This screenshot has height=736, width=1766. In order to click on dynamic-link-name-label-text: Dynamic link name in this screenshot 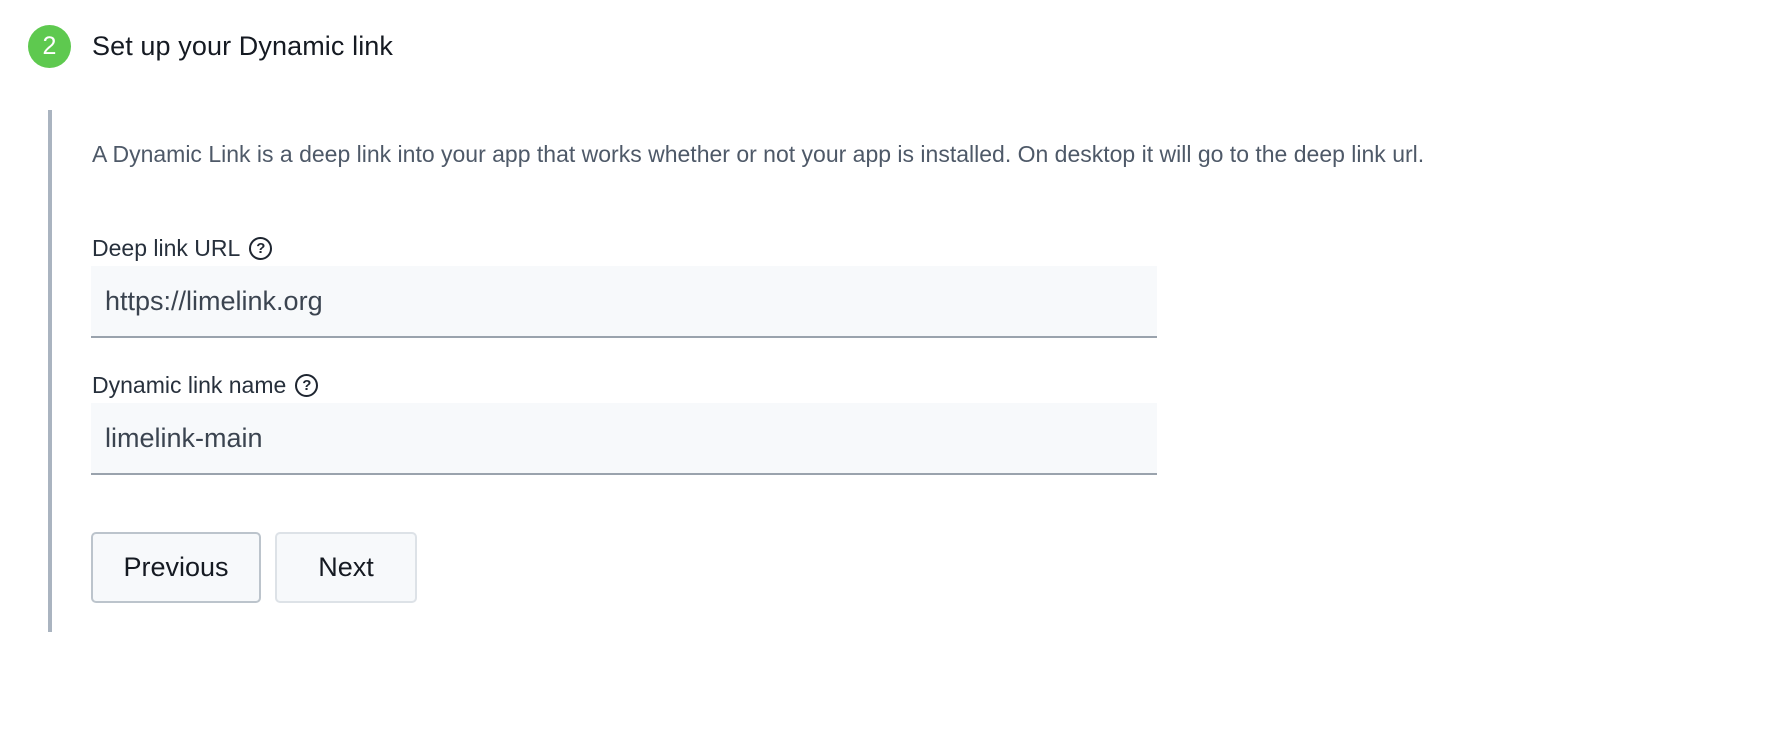, I will do `click(189, 385)`.